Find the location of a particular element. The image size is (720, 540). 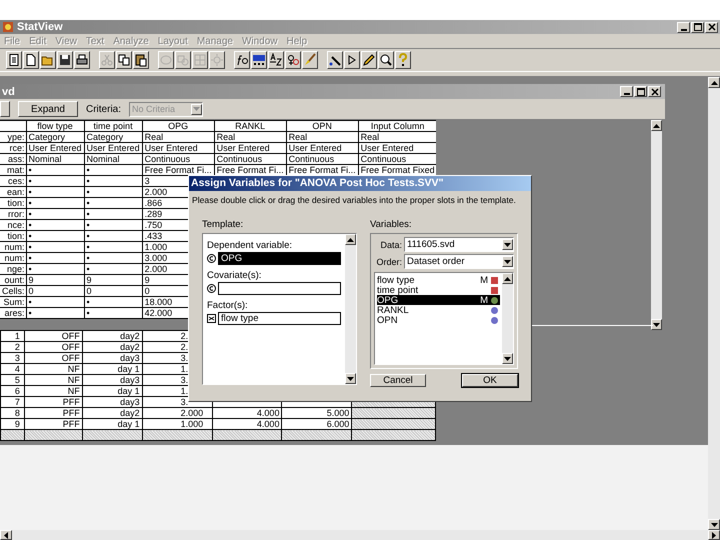

variables-label: Variables: is located at coordinates (391, 224).